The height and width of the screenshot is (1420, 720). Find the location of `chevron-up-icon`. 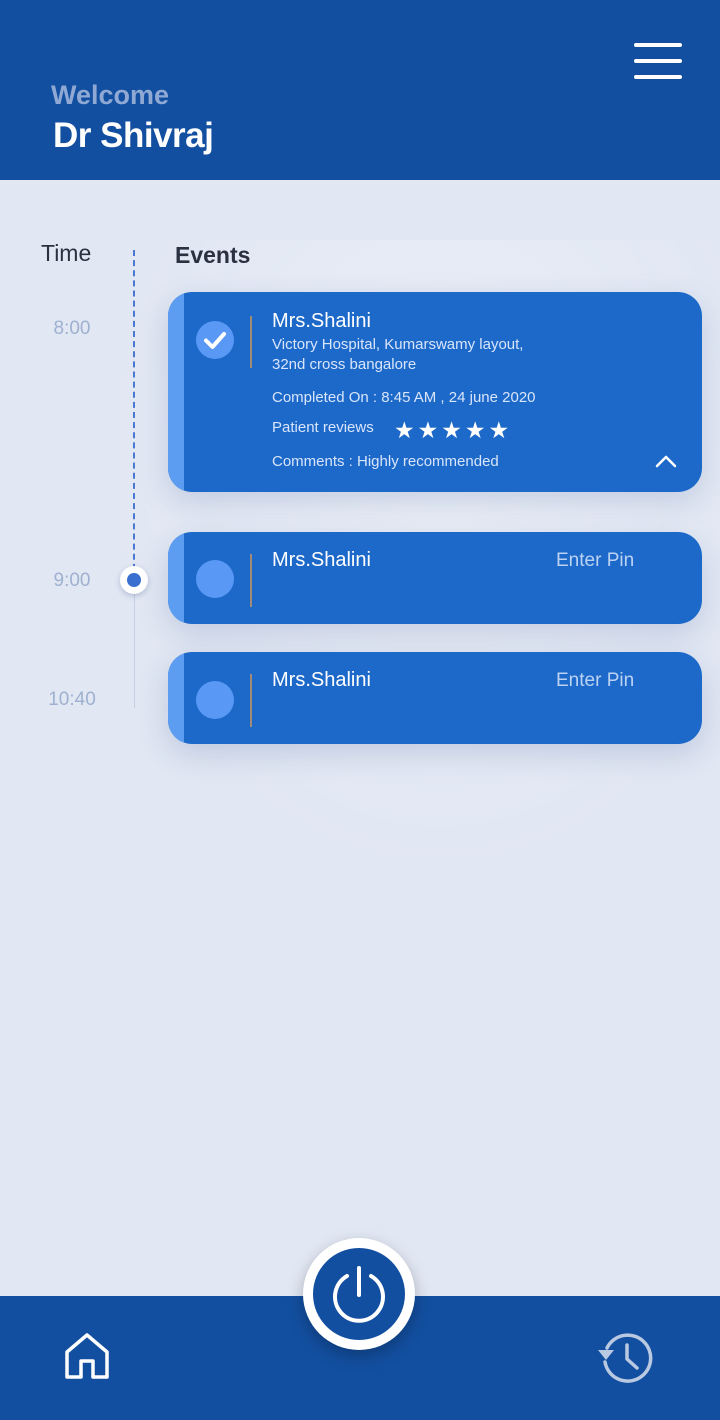

chevron-up-icon is located at coordinates (666, 461).